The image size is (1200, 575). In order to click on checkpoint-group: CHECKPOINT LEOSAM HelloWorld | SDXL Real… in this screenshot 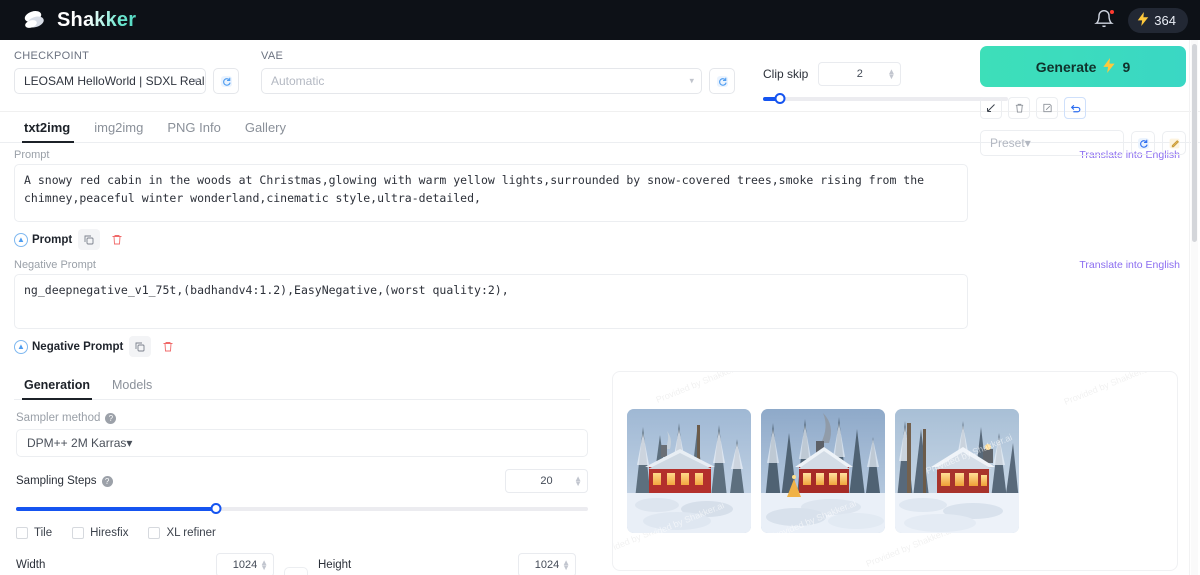, I will do `click(126, 72)`.